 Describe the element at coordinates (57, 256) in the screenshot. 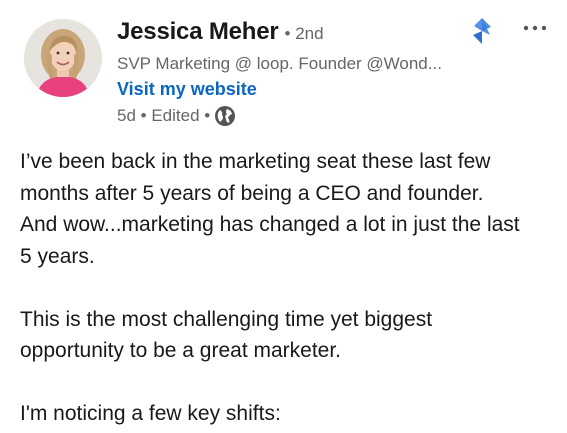

I see `post-line: 5 years.` at that location.